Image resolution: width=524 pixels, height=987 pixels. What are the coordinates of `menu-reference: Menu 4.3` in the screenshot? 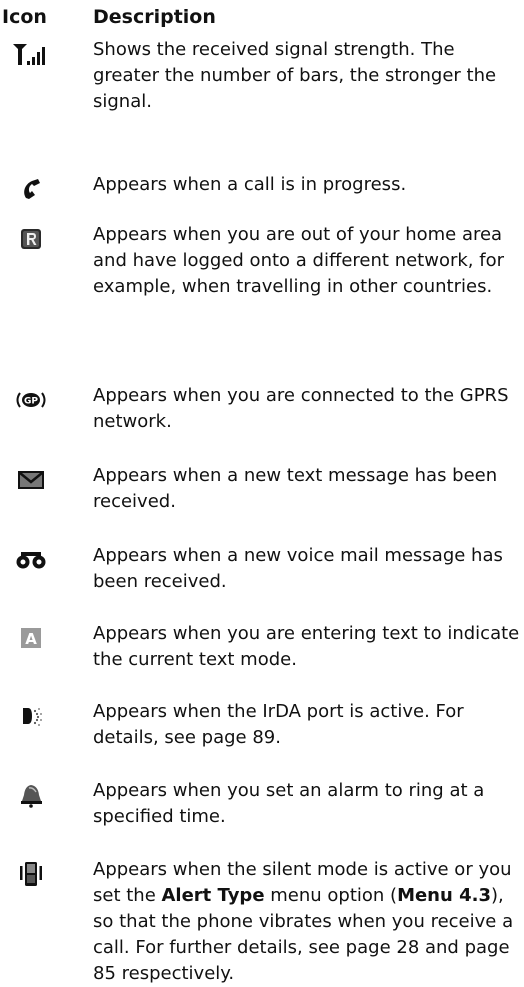 It's located at (444, 895).